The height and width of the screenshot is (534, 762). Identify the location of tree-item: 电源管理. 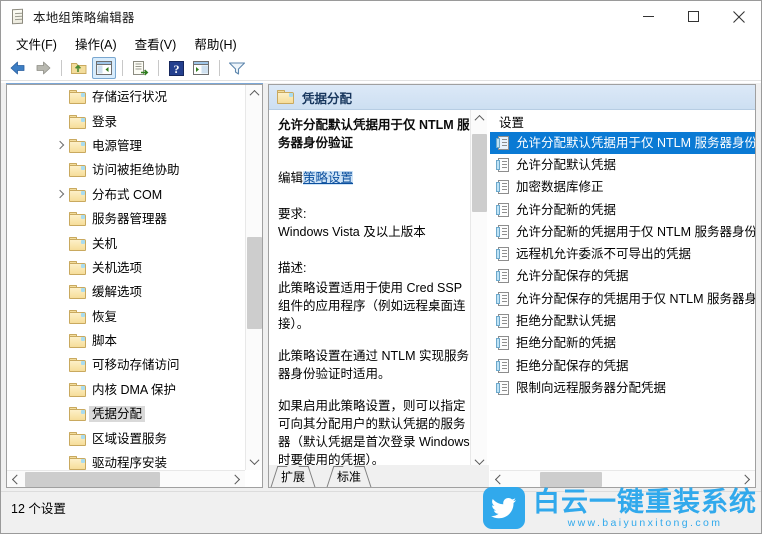
(126, 146).